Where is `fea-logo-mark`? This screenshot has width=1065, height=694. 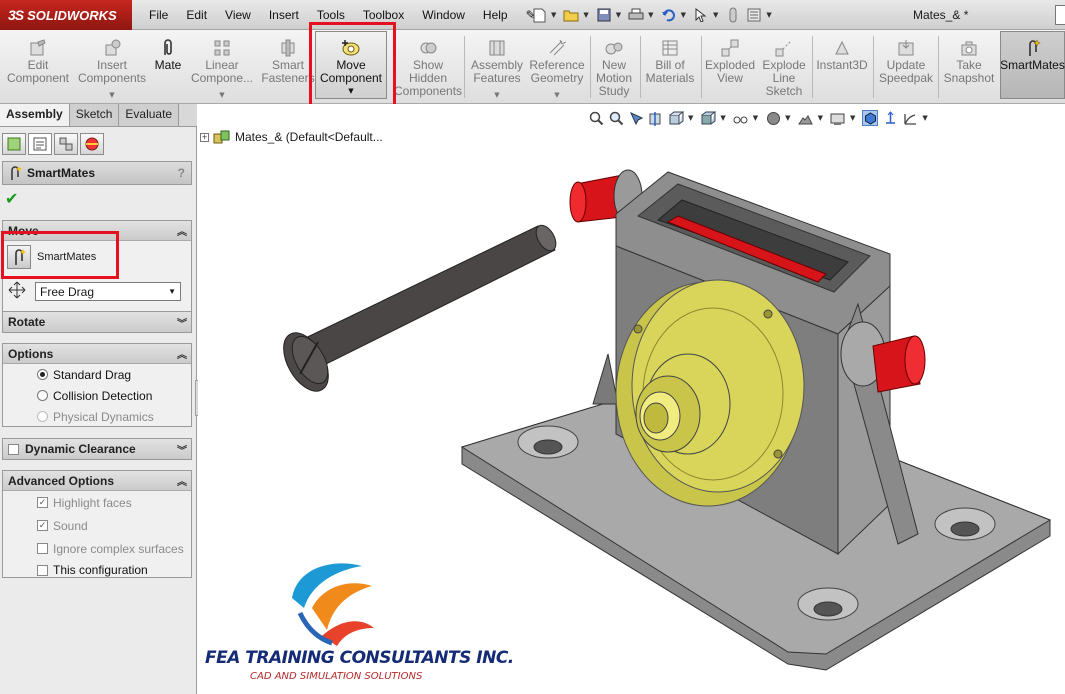
fea-logo-mark is located at coordinates (333, 604).